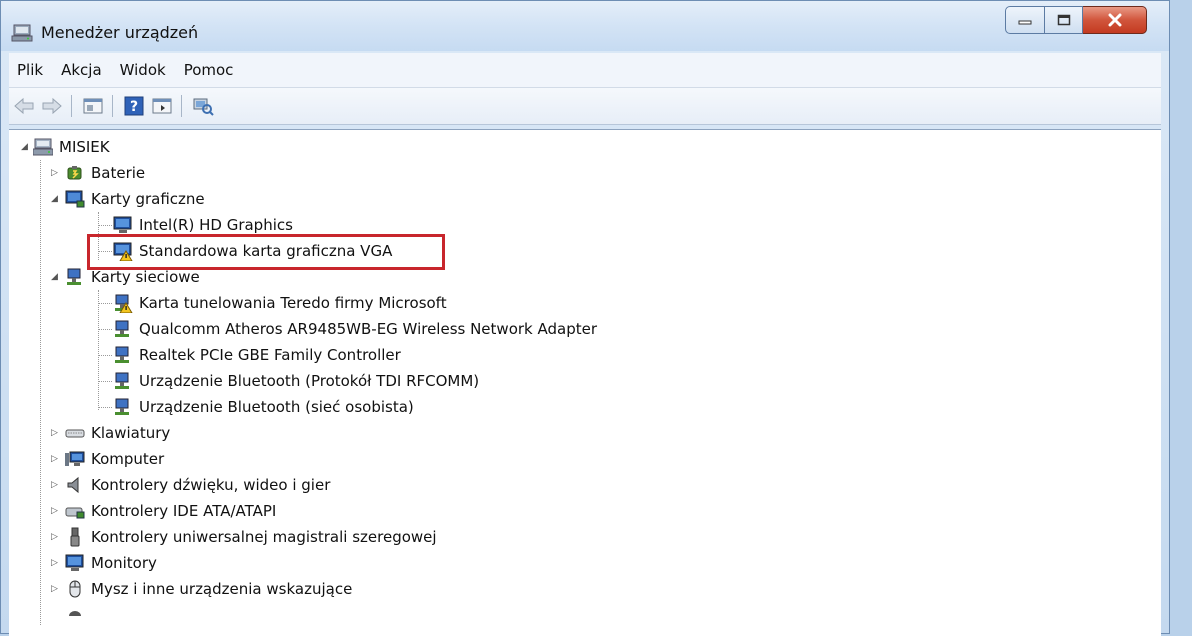 Image resolution: width=1192 pixels, height=636 pixels. What do you see at coordinates (22, 33) in the screenshot?
I see `device-manager-icon` at bounding box center [22, 33].